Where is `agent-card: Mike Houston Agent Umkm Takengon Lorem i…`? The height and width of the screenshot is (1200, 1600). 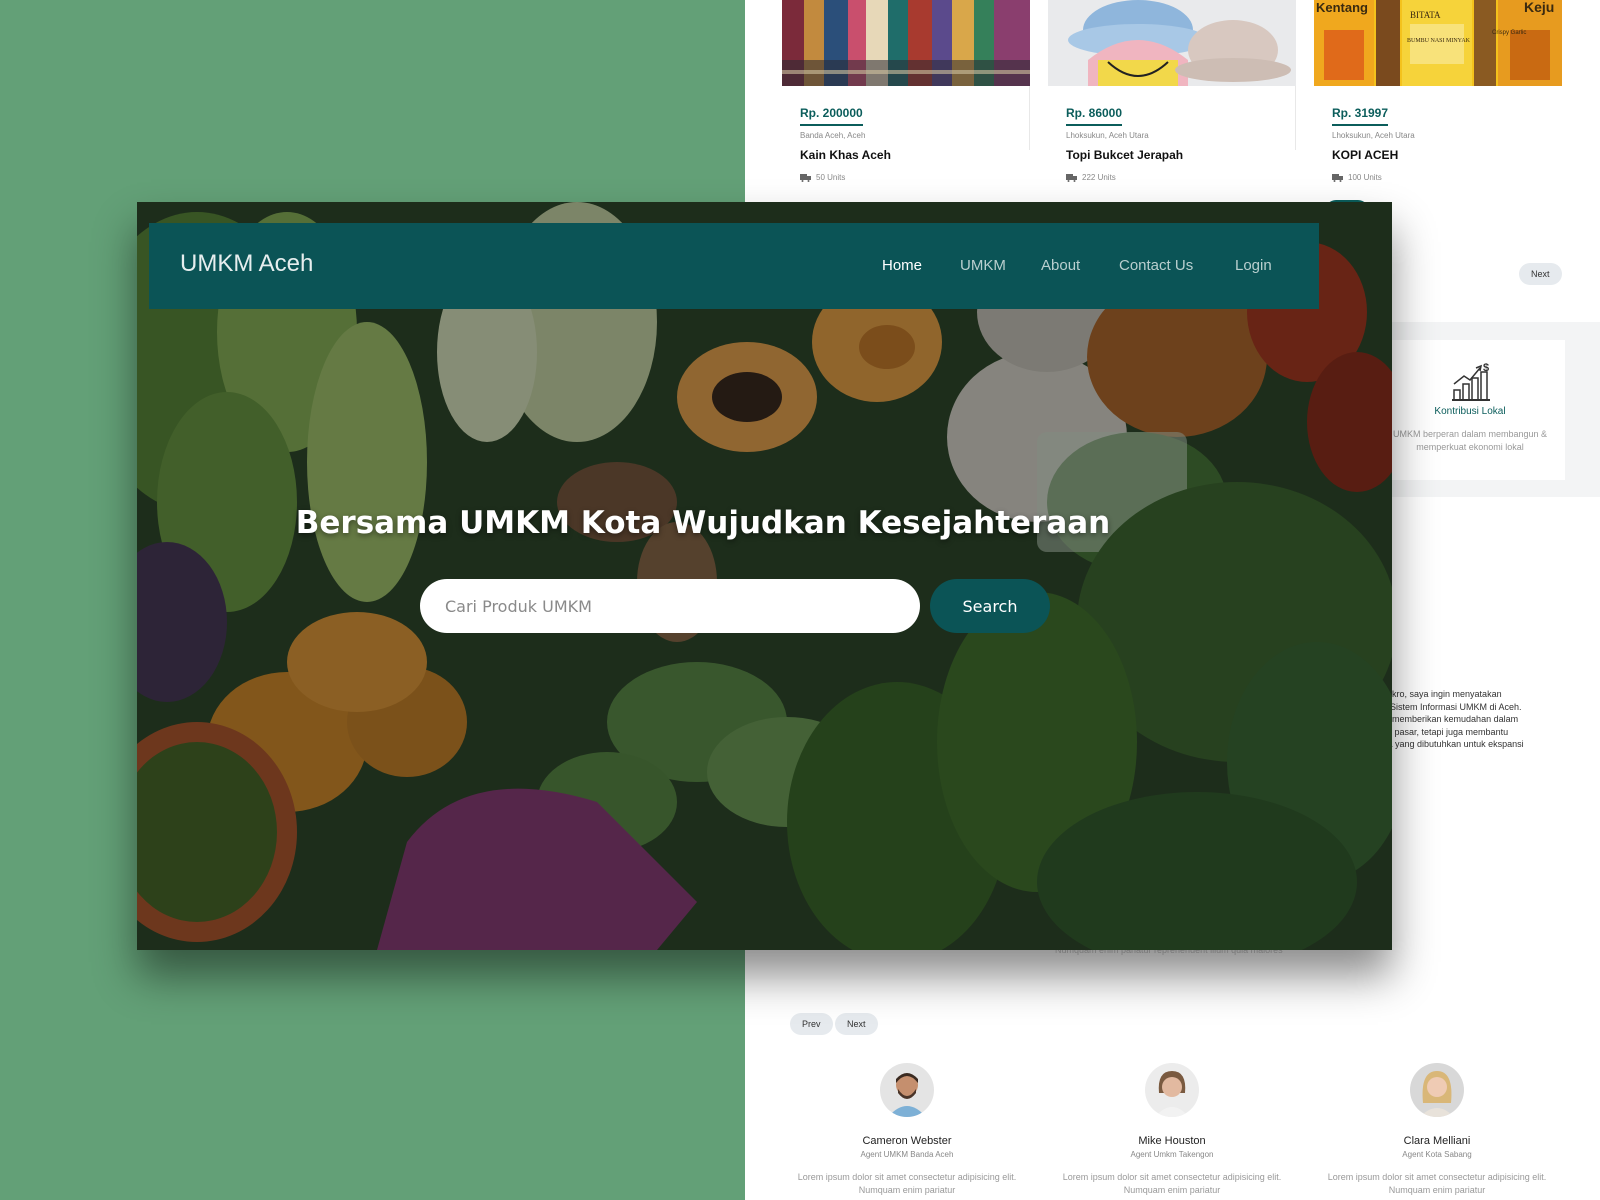
agent-card: Mike Houston Agent Umkm Takengon Lorem i… is located at coordinates (1172, 1130).